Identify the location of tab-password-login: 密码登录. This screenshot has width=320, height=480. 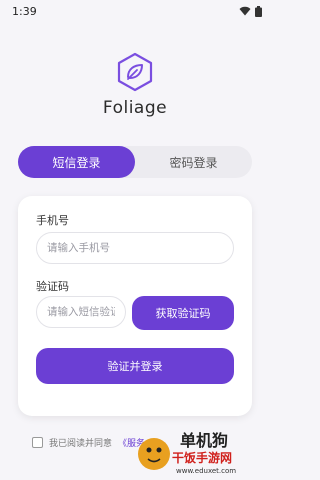
(193, 162).